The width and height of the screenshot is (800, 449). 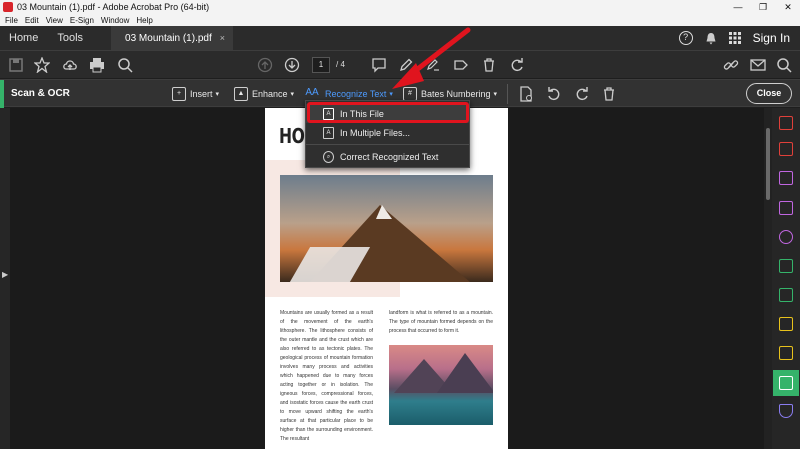 I want to click on correct-recognized-text-label: Correct Recognized Text, so click(x=389, y=156).